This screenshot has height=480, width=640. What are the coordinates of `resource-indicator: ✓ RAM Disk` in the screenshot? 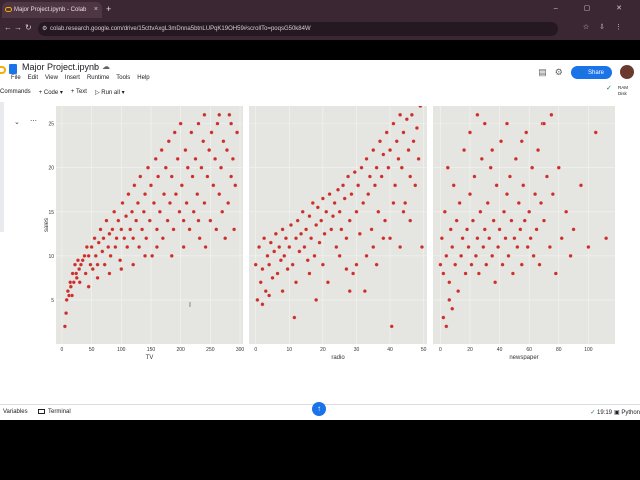 It's located at (617, 91).